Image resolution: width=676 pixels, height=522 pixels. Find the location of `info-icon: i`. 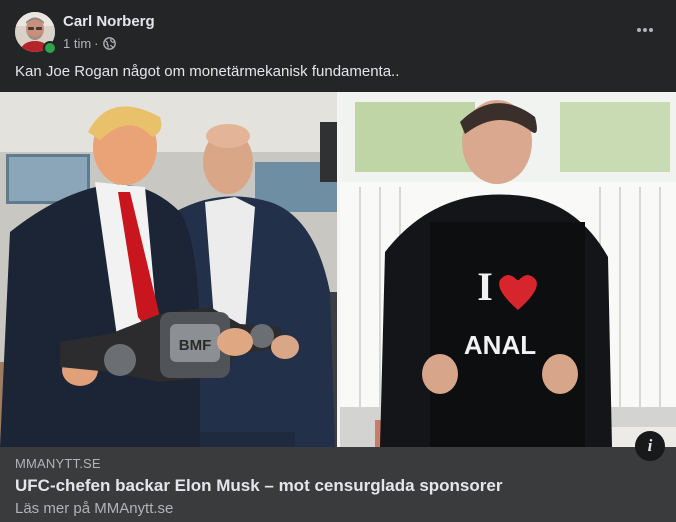

info-icon: i is located at coordinates (650, 446).